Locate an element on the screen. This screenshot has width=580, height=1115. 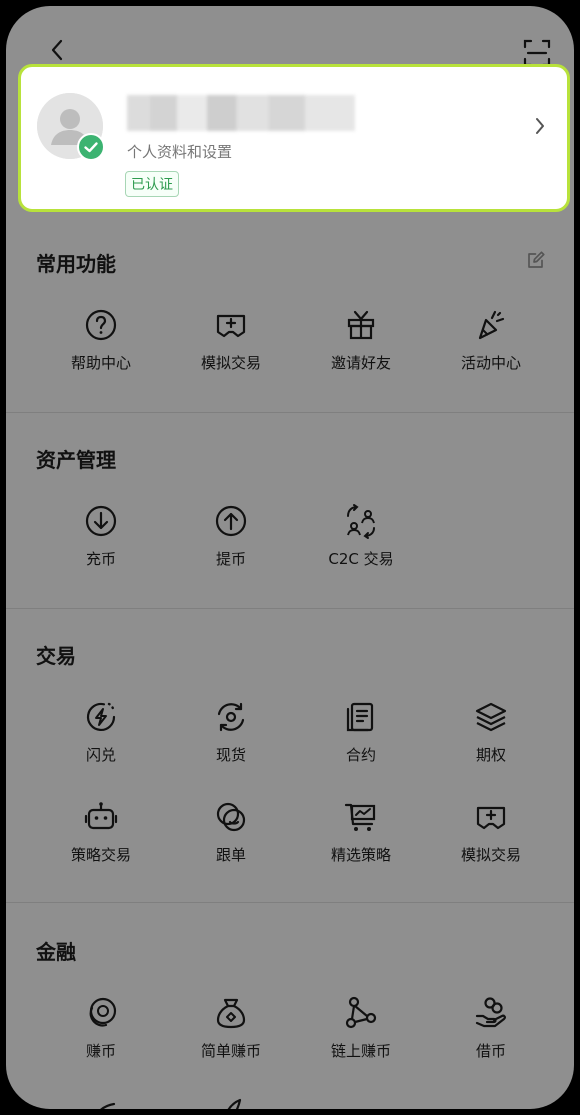
molecule-icon is located at coordinates (361, 1012).